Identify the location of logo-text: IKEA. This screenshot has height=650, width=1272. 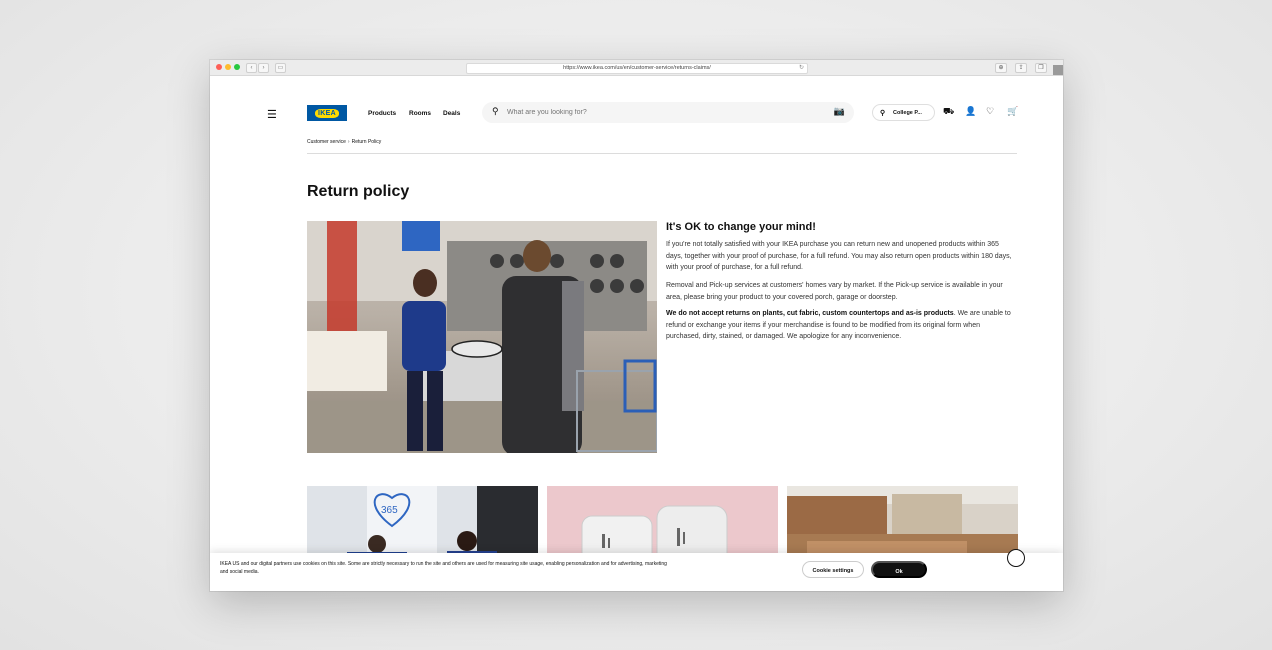
(327, 113).